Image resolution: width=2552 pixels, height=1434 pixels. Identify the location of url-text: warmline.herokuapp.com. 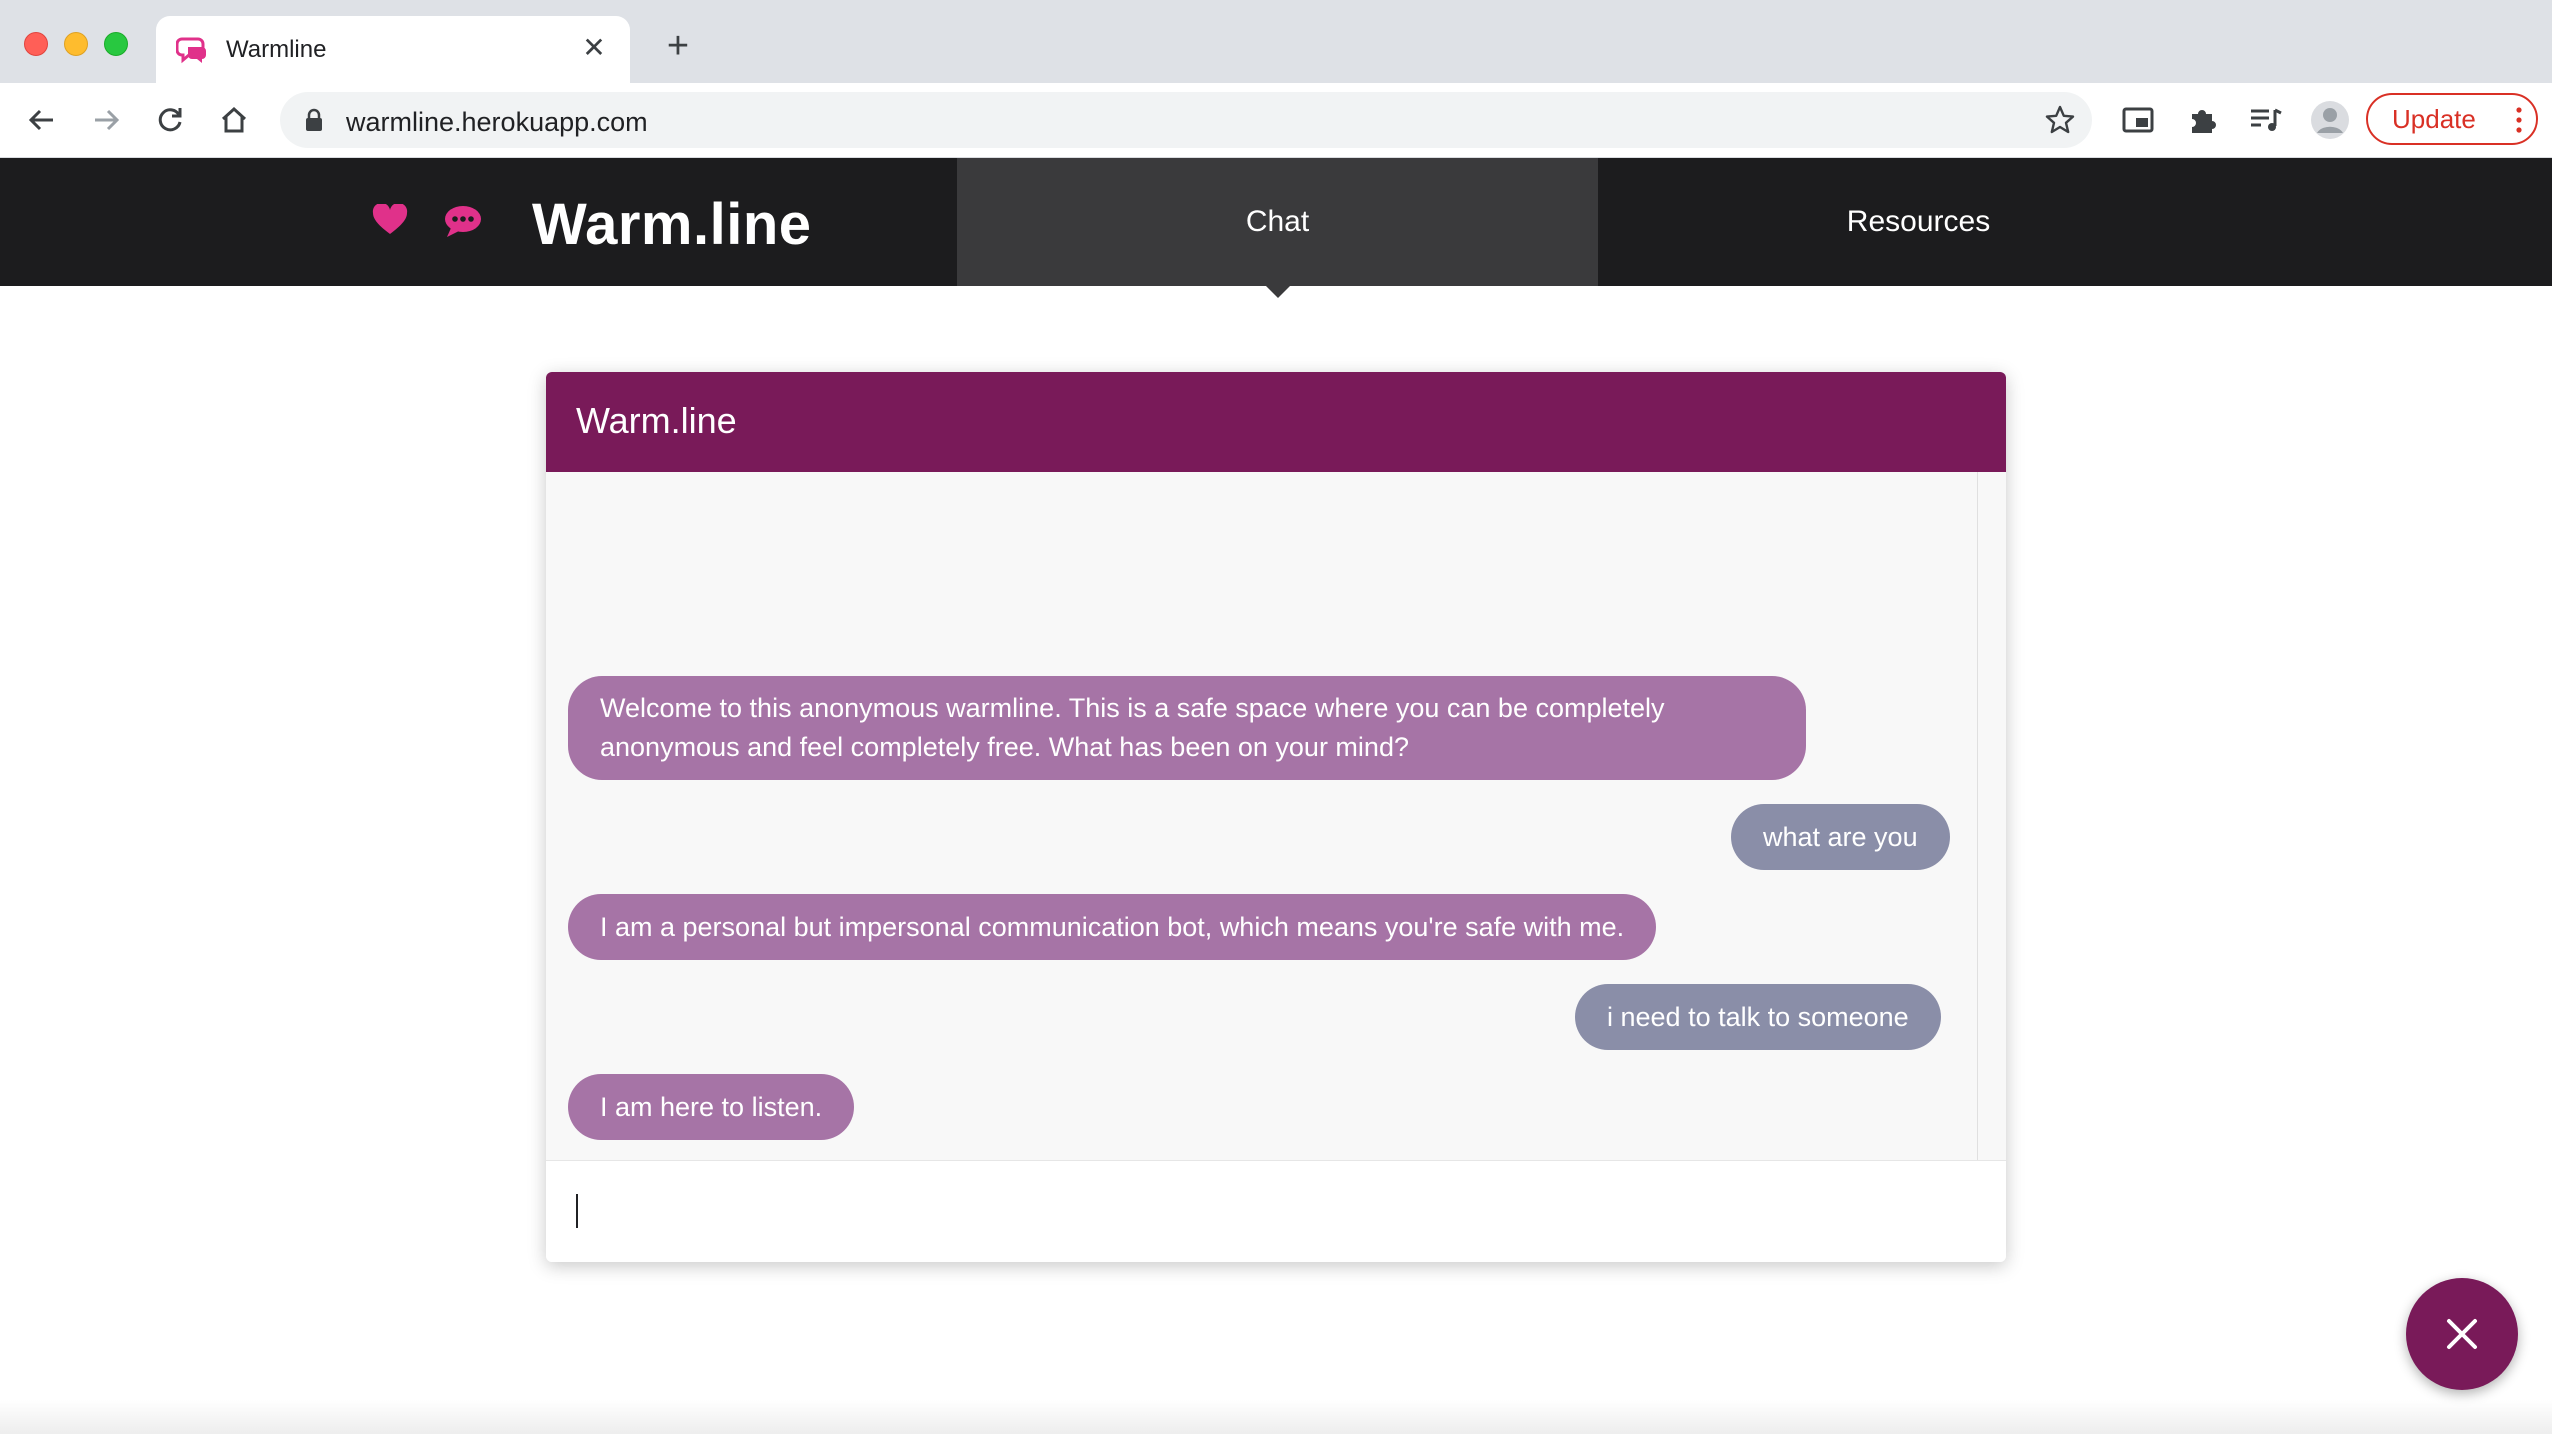
(497, 122).